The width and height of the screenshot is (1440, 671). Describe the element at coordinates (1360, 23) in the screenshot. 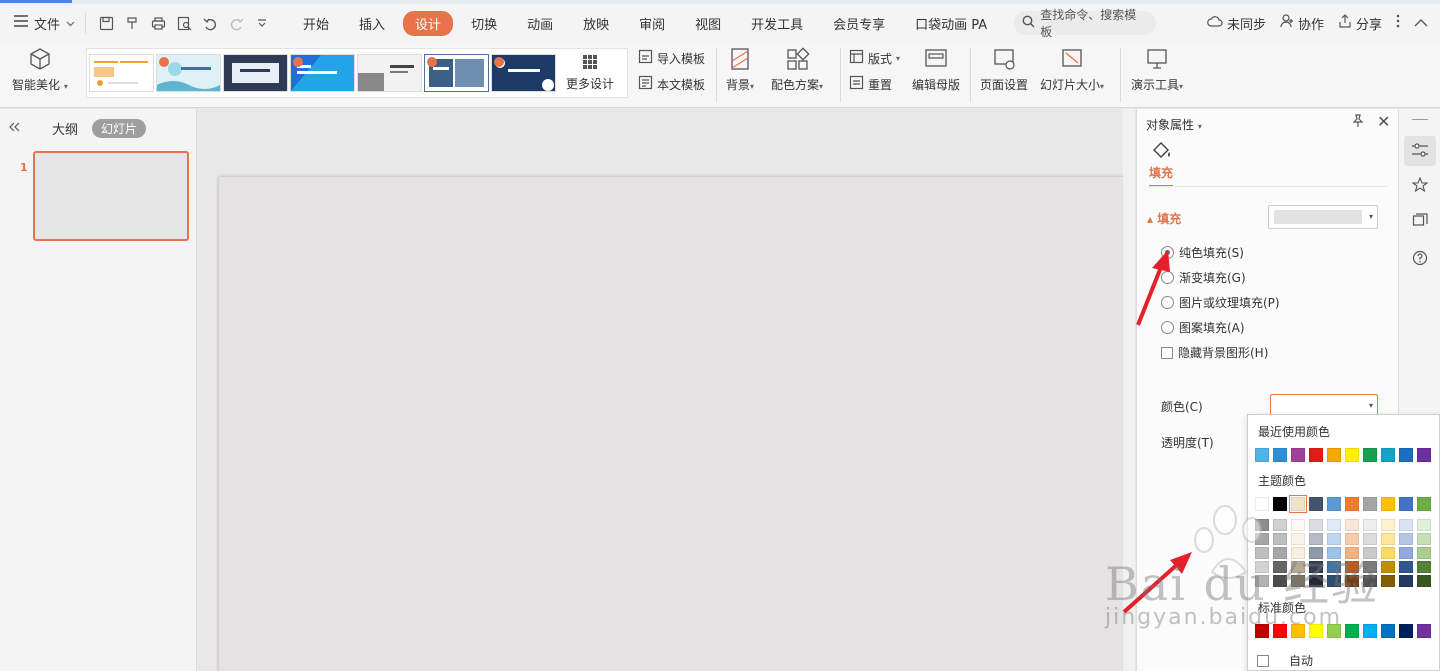

I see `share-button: 分享` at that location.